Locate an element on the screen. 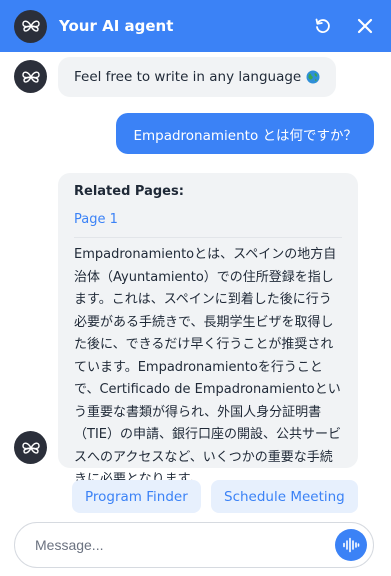 This screenshot has height=576, width=391. related-page-link: Page 1 is located at coordinates (208, 220).